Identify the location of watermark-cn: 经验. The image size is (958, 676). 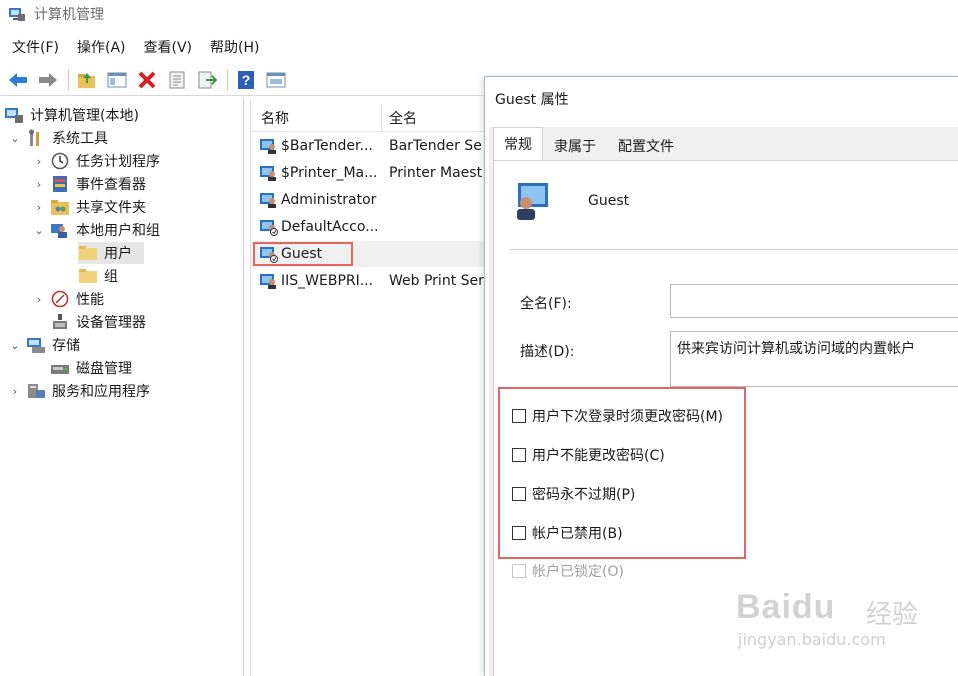
(892, 615).